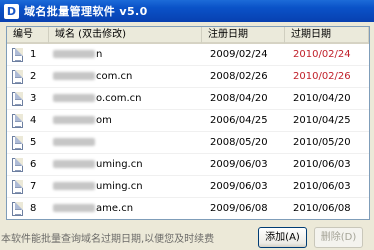  What do you see at coordinates (115, 208) in the screenshot?
I see `domain-suffix: ame.cn` at bounding box center [115, 208].